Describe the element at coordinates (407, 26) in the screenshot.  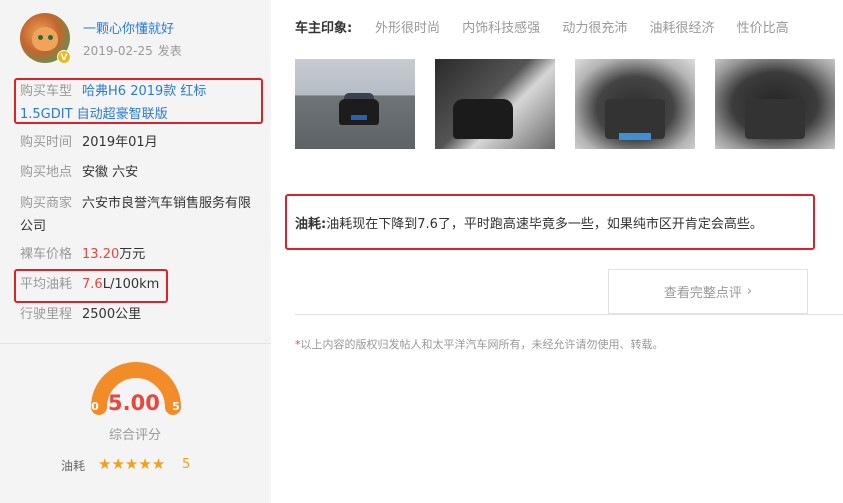
I see `impression-tag: 外形很时尚` at that location.